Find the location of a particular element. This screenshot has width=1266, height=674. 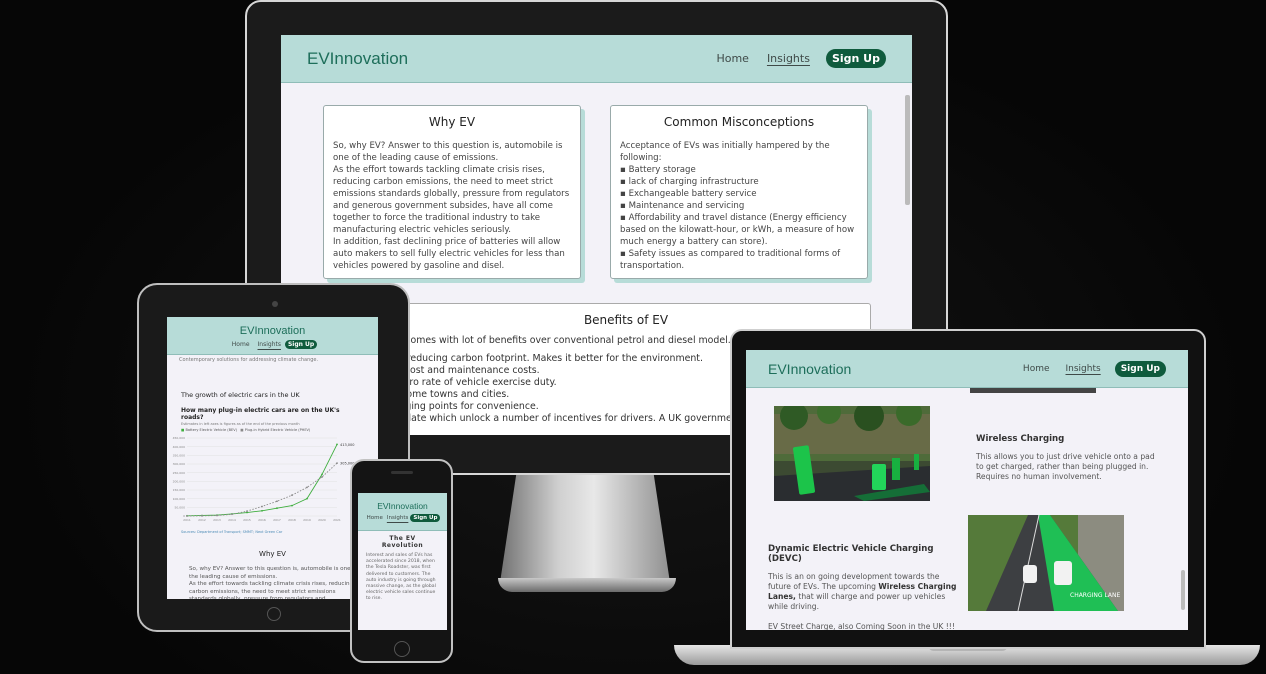

x-tick-label: 2011 is located at coordinates (187, 520).